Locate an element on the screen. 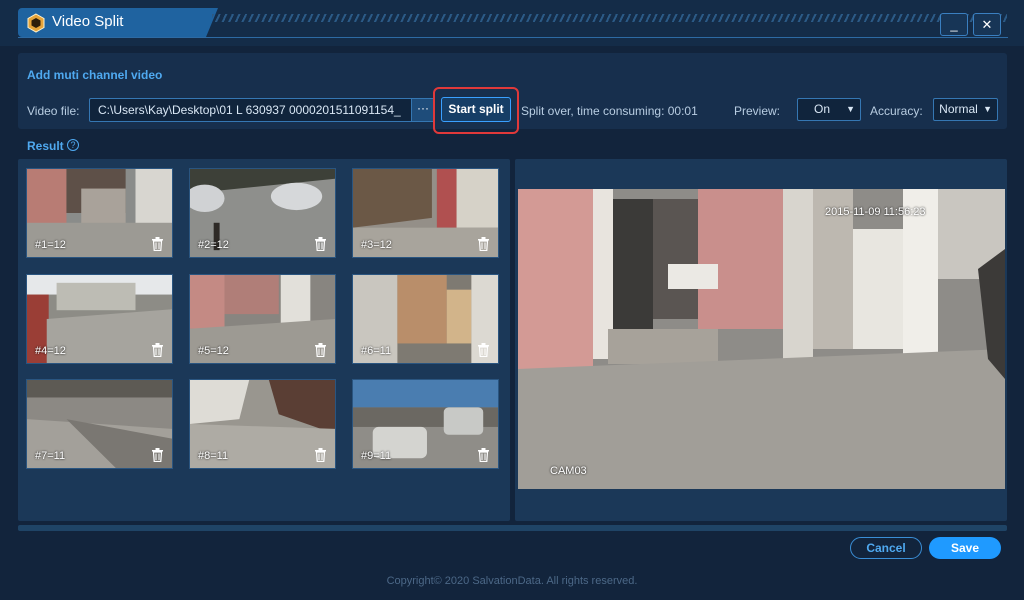  thumbnail-item-5: #5=12 is located at coordinates (262, 319).